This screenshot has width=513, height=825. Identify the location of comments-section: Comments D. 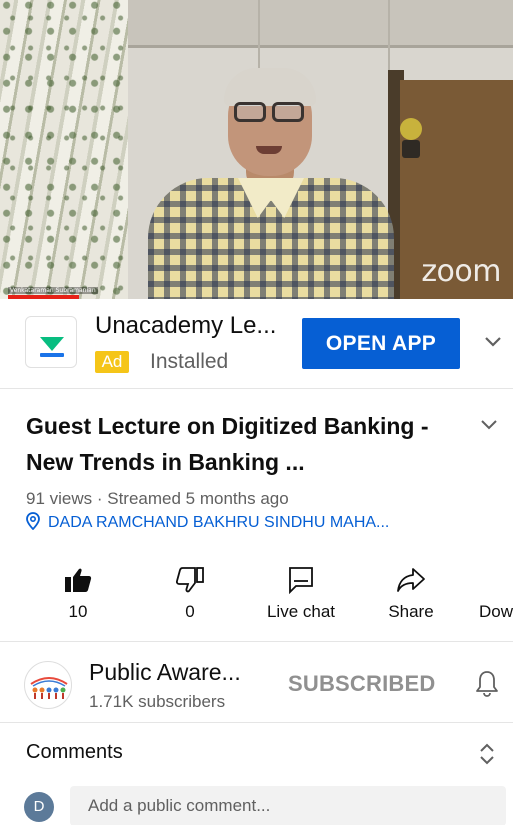
(256, 774).